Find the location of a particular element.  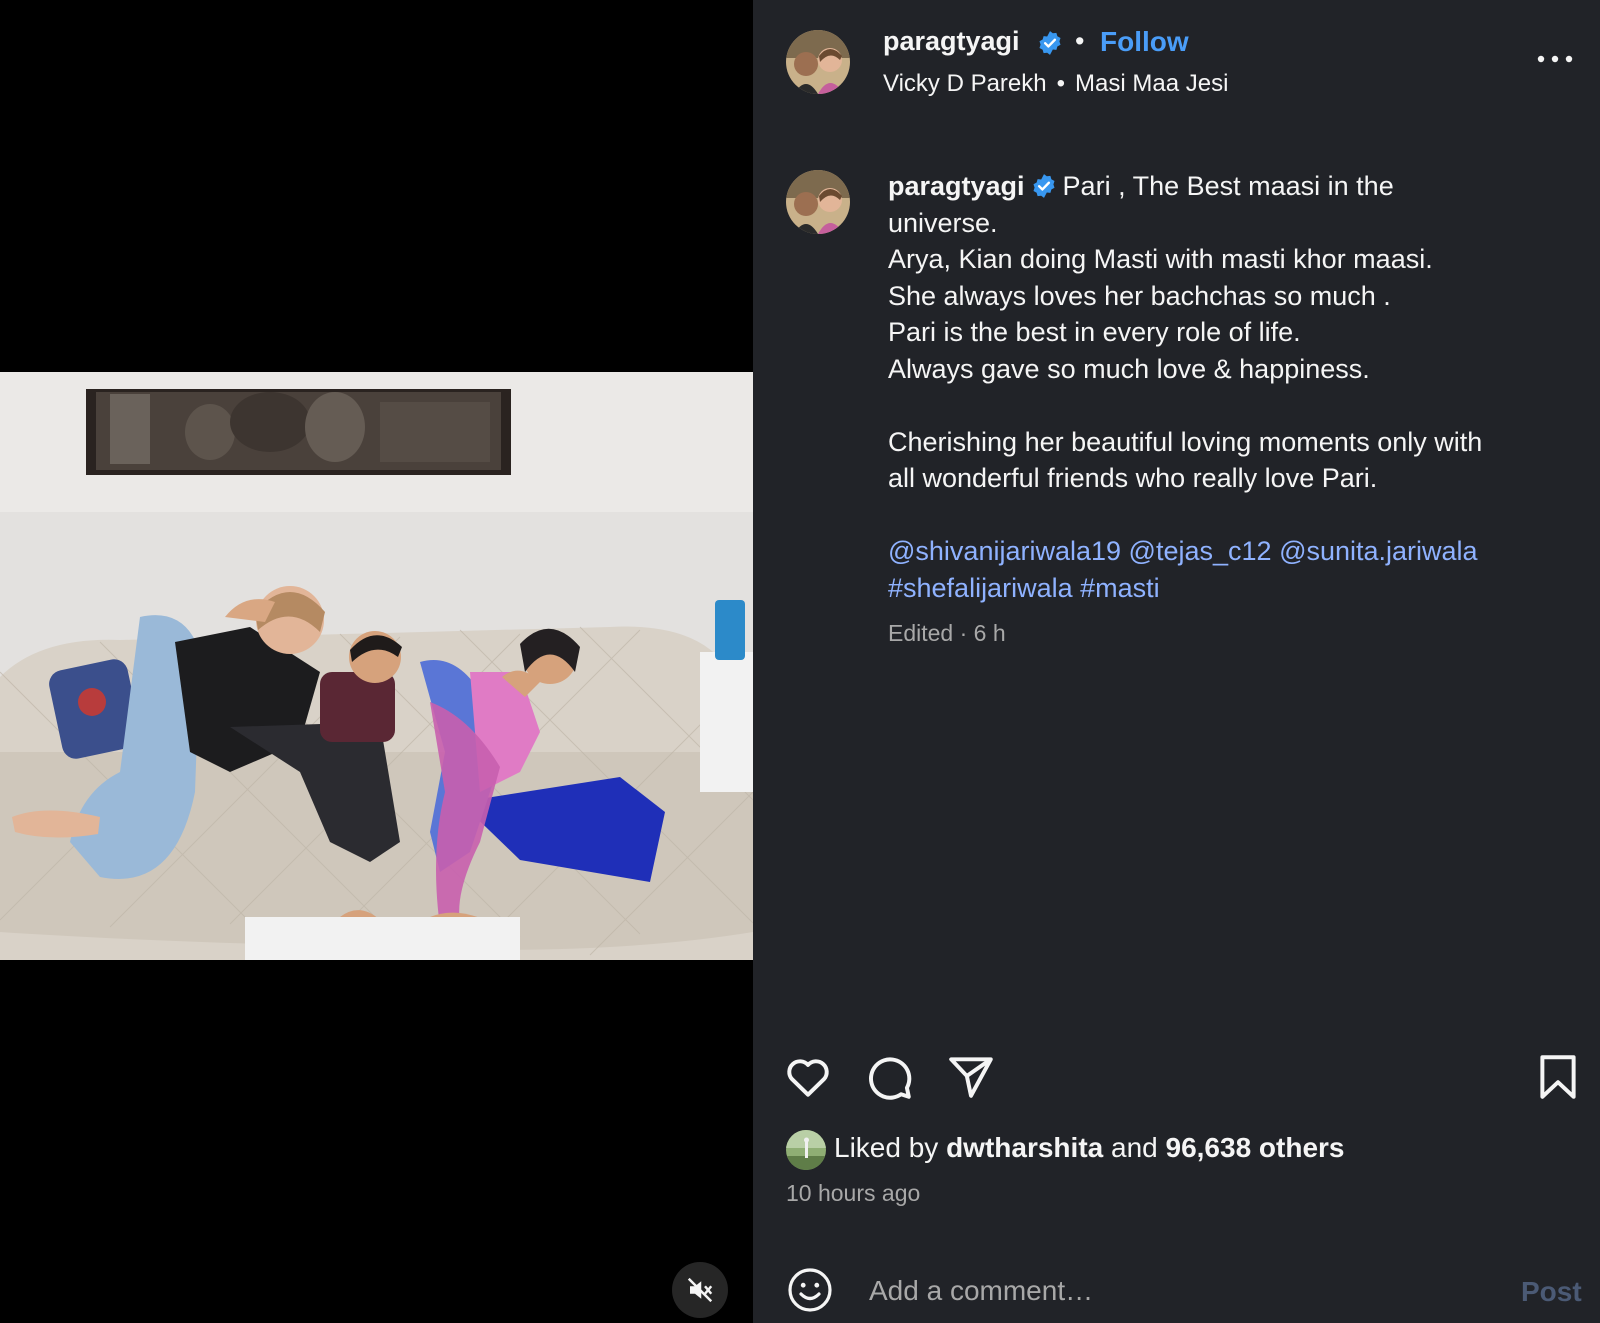

audio-attribution: Vicky D Parekh • Masi Maa Jesi is located at coordinates (1055, 84).